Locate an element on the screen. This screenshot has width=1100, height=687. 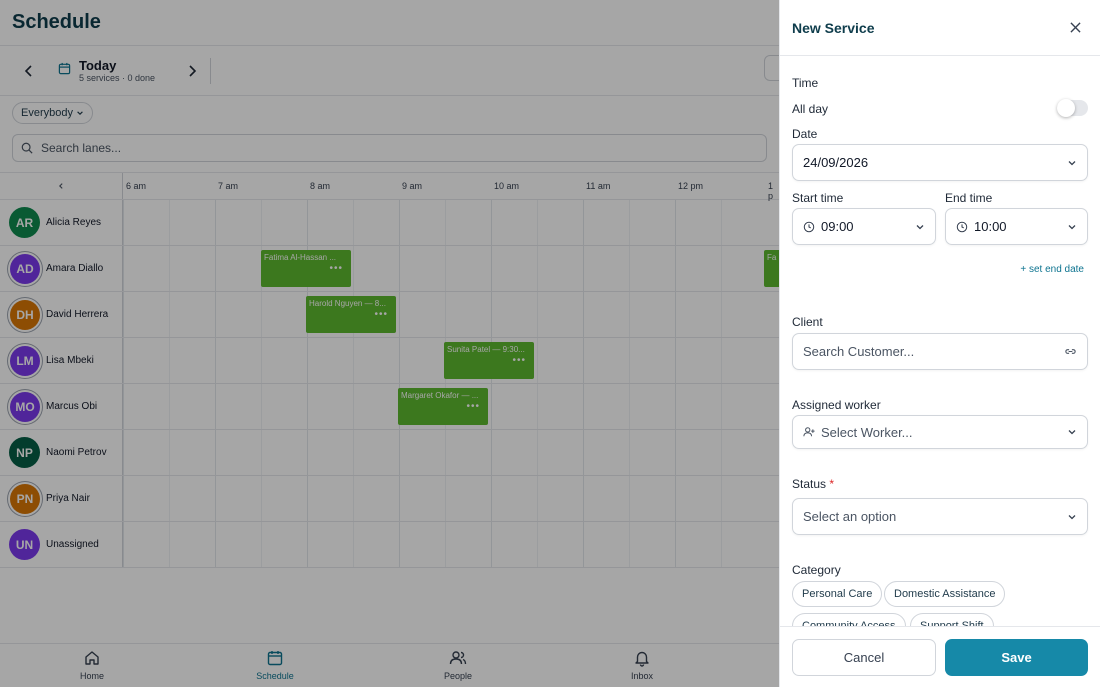
save-button: Save is located at coordinates (1016, 657).